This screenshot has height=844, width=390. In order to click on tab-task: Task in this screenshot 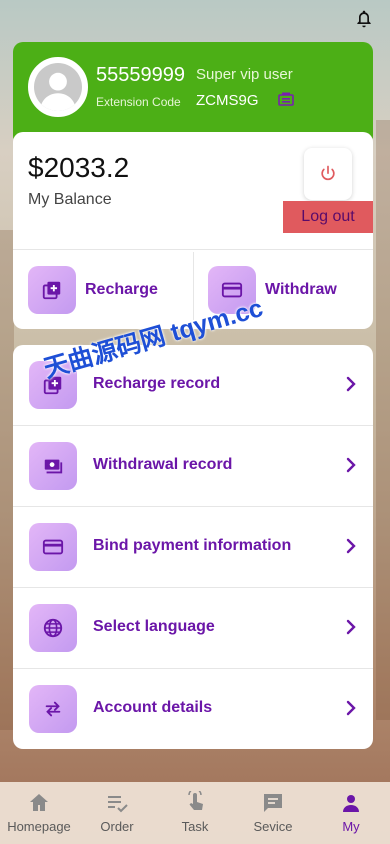, I will do `click(195, 813)`.